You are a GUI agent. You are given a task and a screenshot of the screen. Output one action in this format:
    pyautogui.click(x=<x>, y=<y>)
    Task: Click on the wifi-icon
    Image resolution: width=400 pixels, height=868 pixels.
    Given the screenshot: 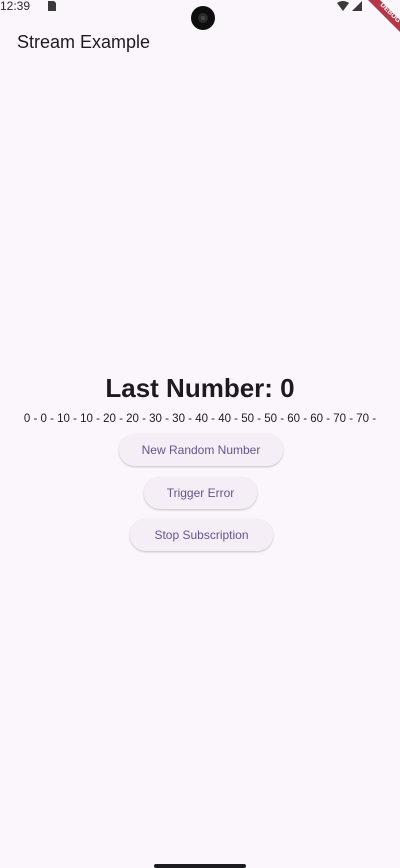 What is the action you would take?
    pyautogui.click(x=343, y=6)
    